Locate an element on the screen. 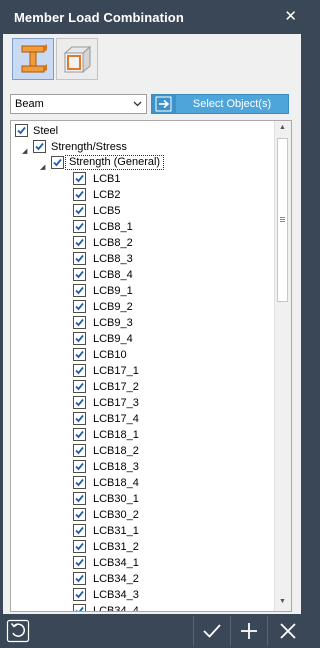 The width and height of the screenshot is (320, 648). confirm-button is located at coordinates (212, 631).